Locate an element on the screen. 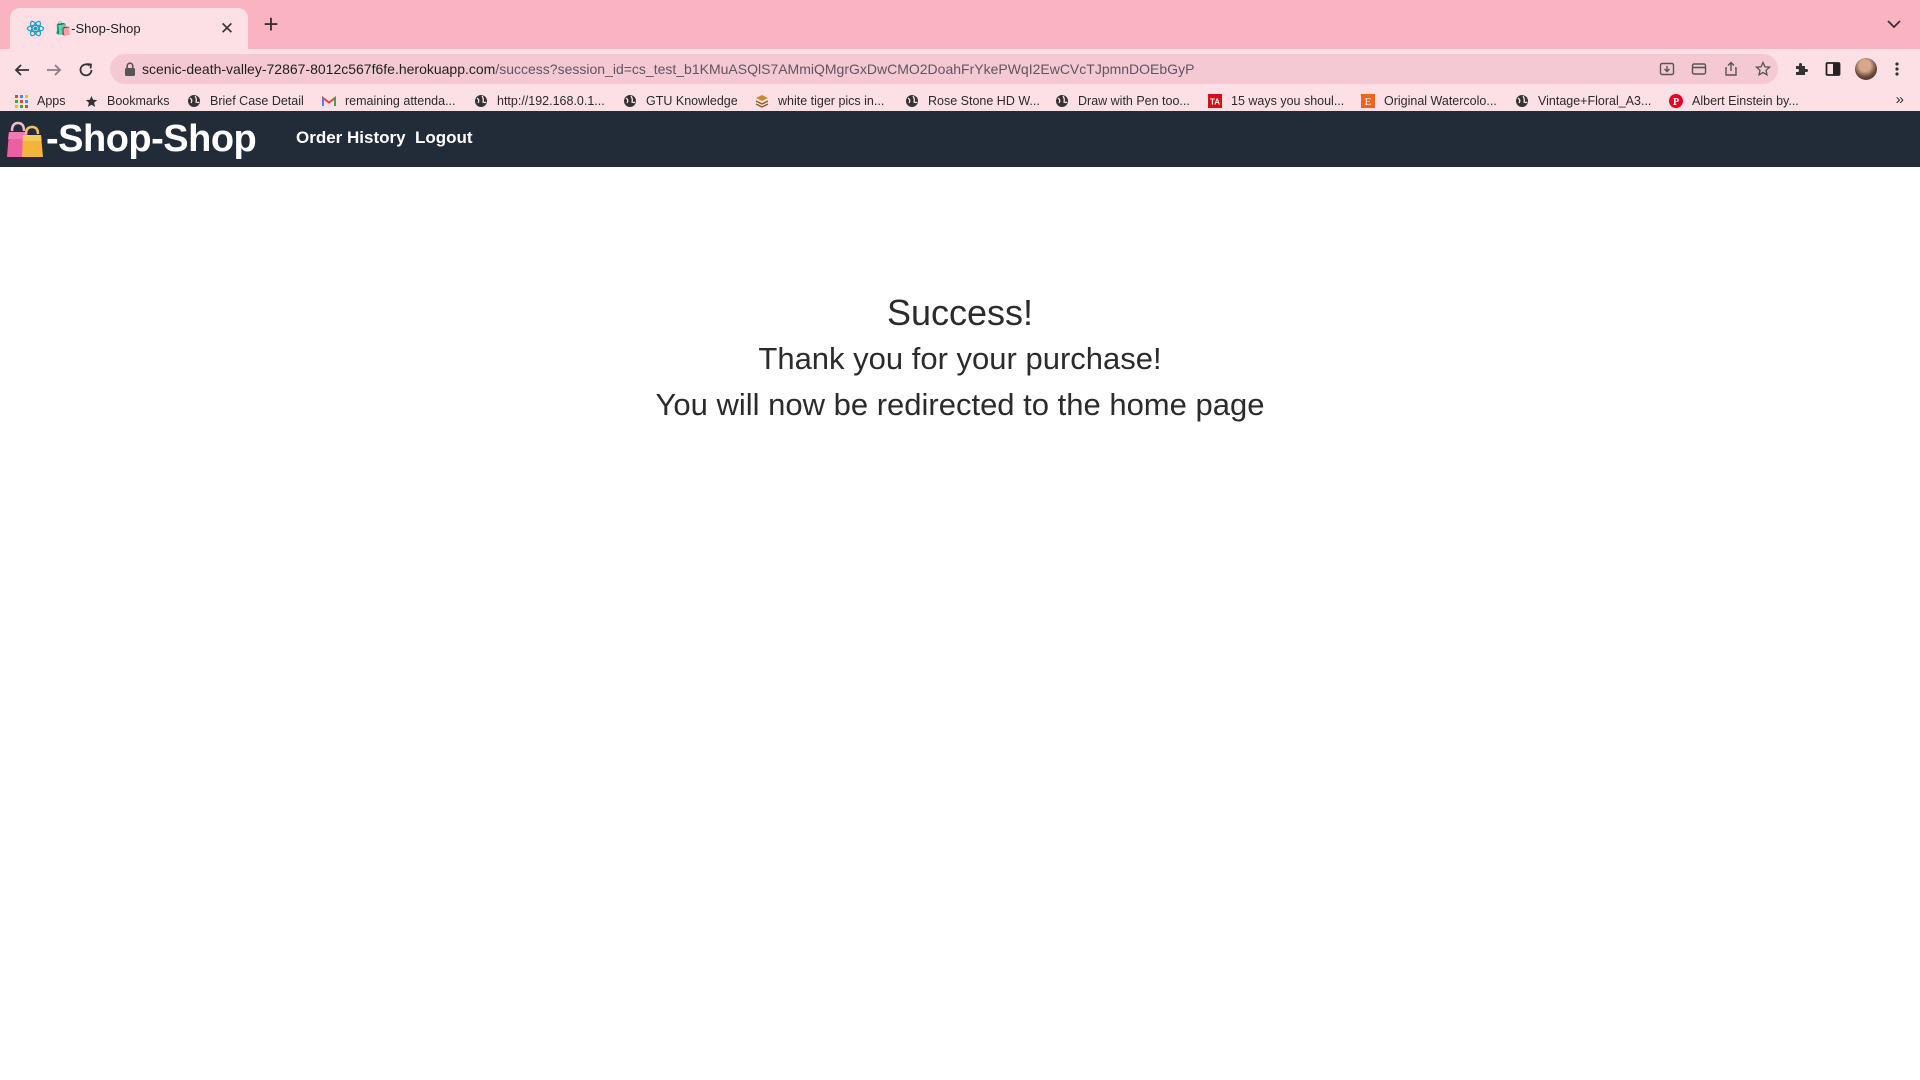 The height and width of the screenshot is (1080, 1920). bookmark-bookmarks: Bookmarks is located at coordinates (127, 101).